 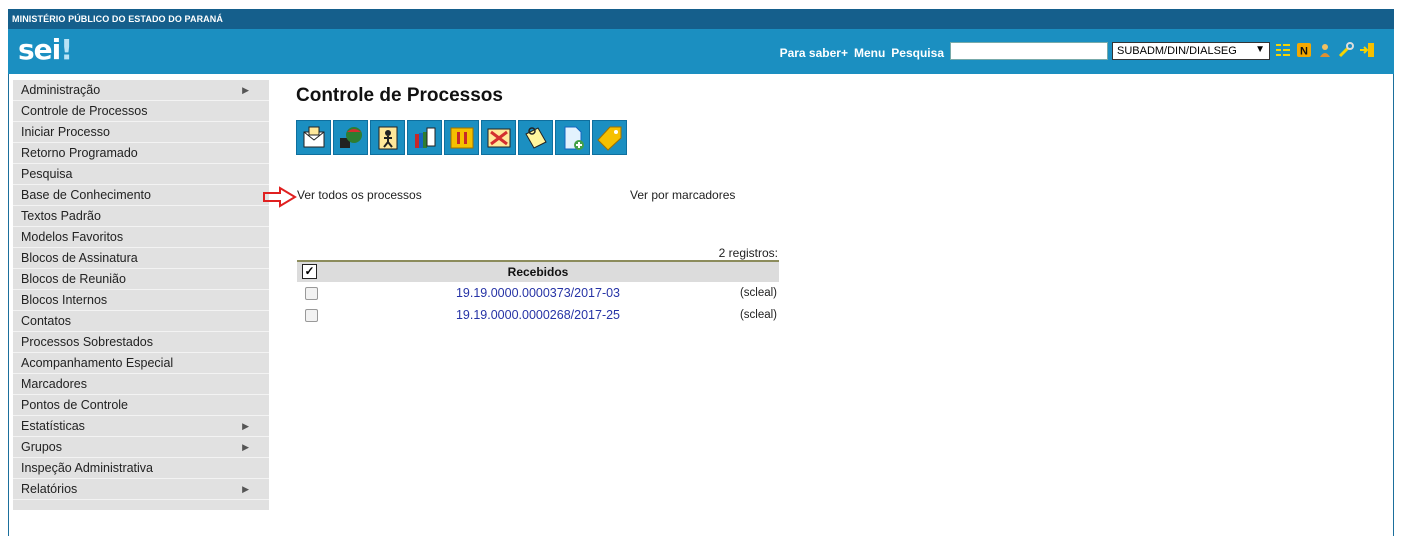 I want to click on new-document-icon, so click(x=574, y=138).